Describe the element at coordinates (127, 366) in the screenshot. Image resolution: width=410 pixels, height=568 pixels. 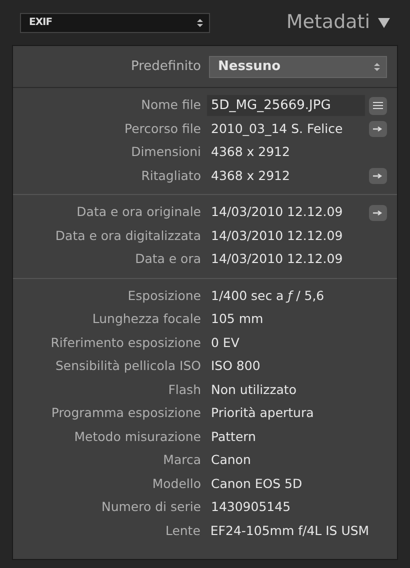
I see `field-label: Sensibilità pellicola ISO` at that location.